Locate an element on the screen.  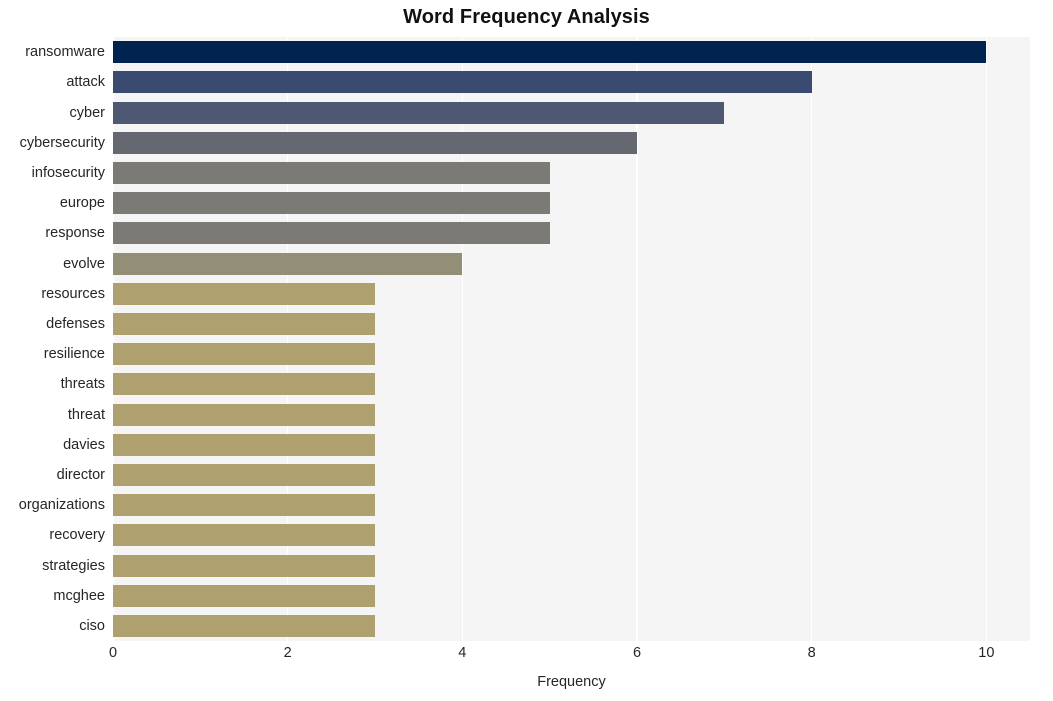
y-tick-label-threat: threat is located at coordinates (86, 414).